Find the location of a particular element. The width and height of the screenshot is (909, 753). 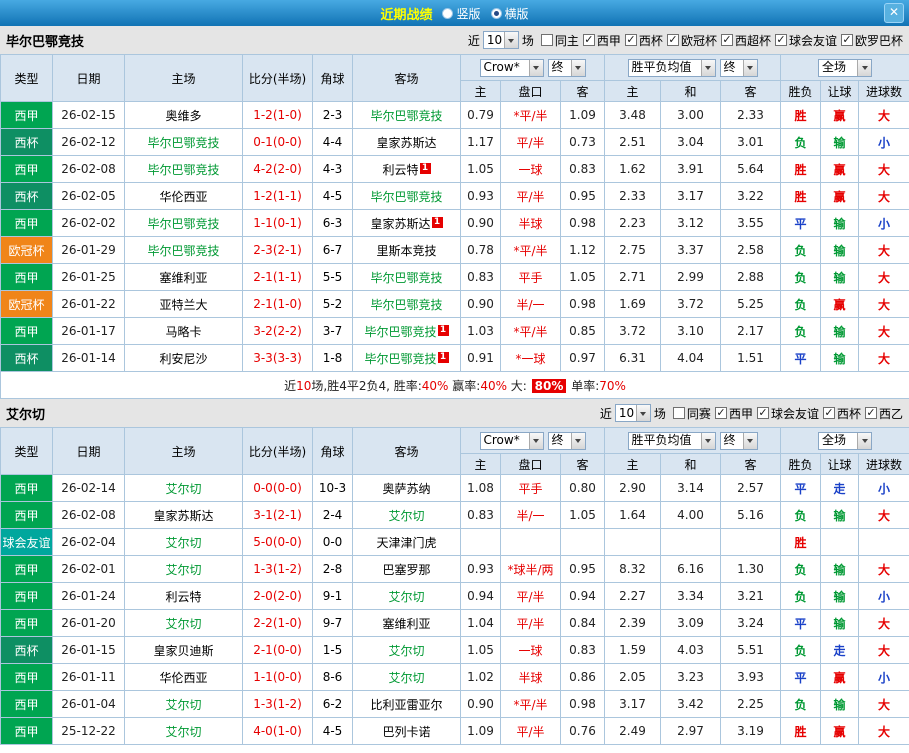

odds-away-cell: 0.97 is located at coordinates (582, 358).